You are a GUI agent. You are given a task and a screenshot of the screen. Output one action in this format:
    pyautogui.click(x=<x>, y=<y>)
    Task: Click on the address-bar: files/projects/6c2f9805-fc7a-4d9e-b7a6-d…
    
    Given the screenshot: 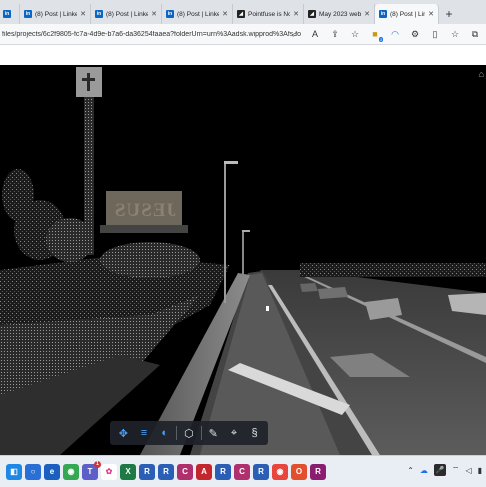 What is the action you would take?
    pyautogui.click(x=243, y=34)
    